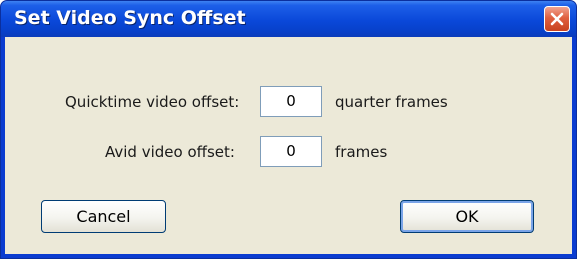 This screenshot has width=579, height=265. What do you see at coordinates (361, 152) in the screenshot?
I see `avid-offset-unit: frames` at bounding box center [361, 152].